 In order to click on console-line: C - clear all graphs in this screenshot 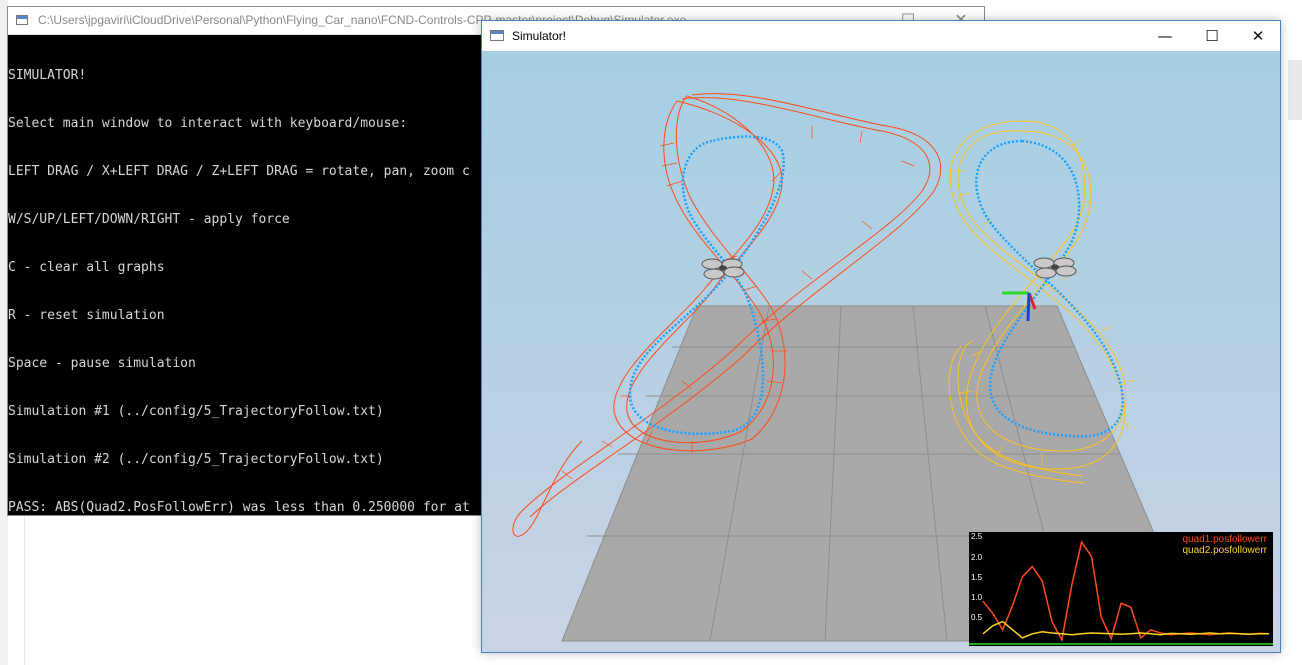, I will do `click(86, 267)`.